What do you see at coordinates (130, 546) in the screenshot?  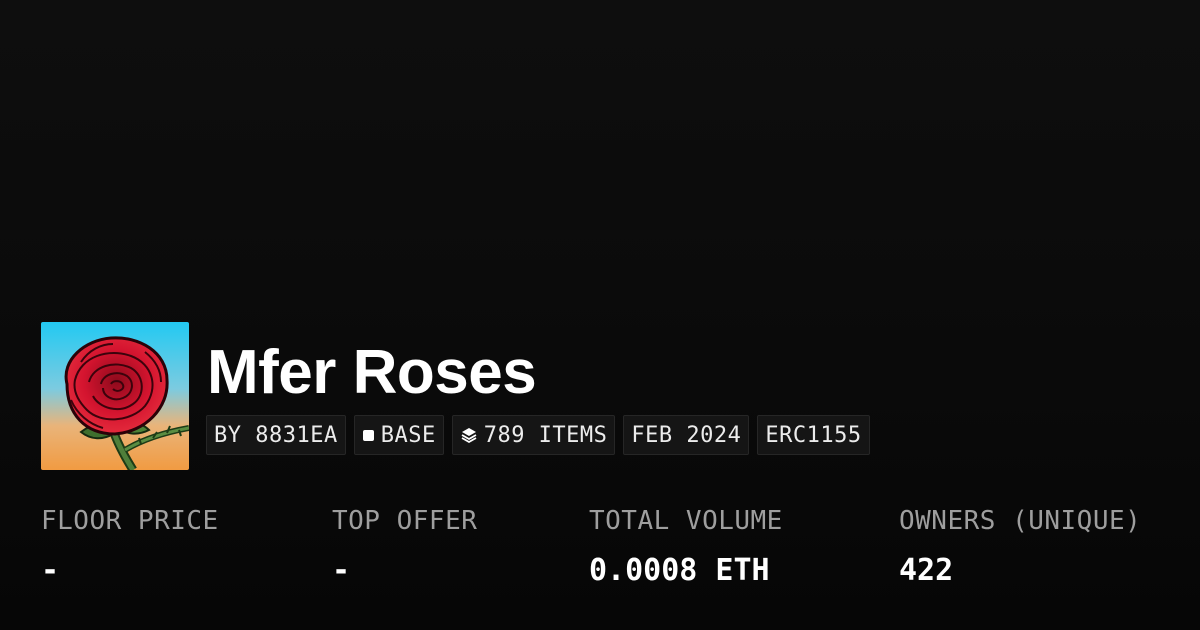 I see `floor-price-stat: FLOOR PRICE -` at bounding box center [130, 546].